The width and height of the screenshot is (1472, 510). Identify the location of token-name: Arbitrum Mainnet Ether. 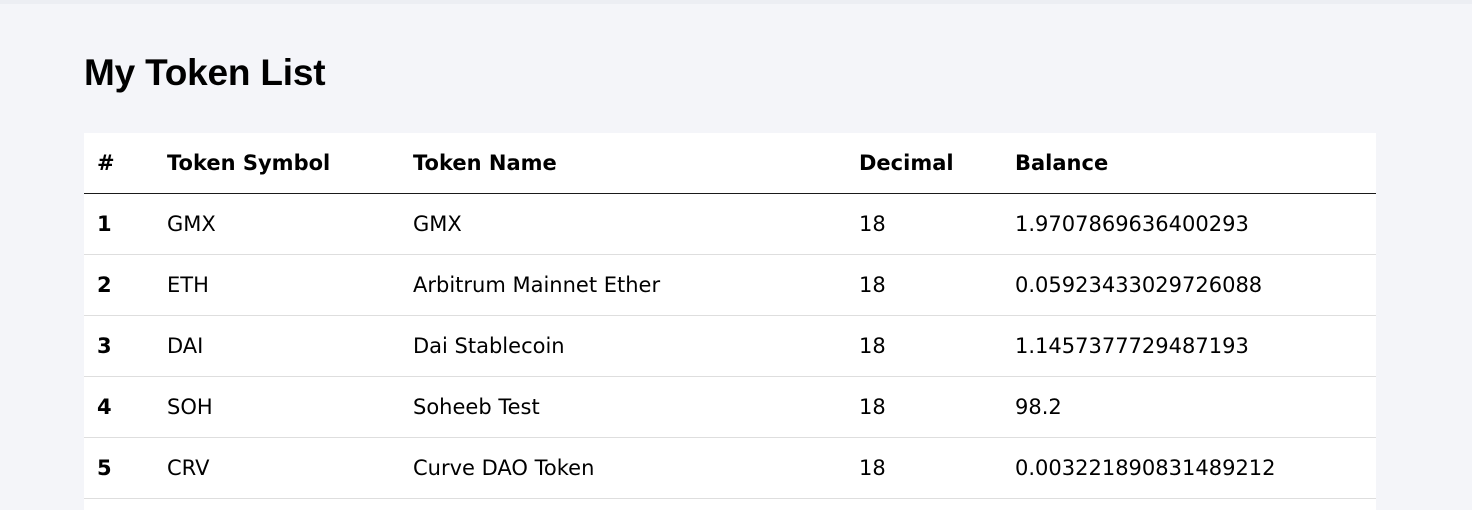
(636, 285).